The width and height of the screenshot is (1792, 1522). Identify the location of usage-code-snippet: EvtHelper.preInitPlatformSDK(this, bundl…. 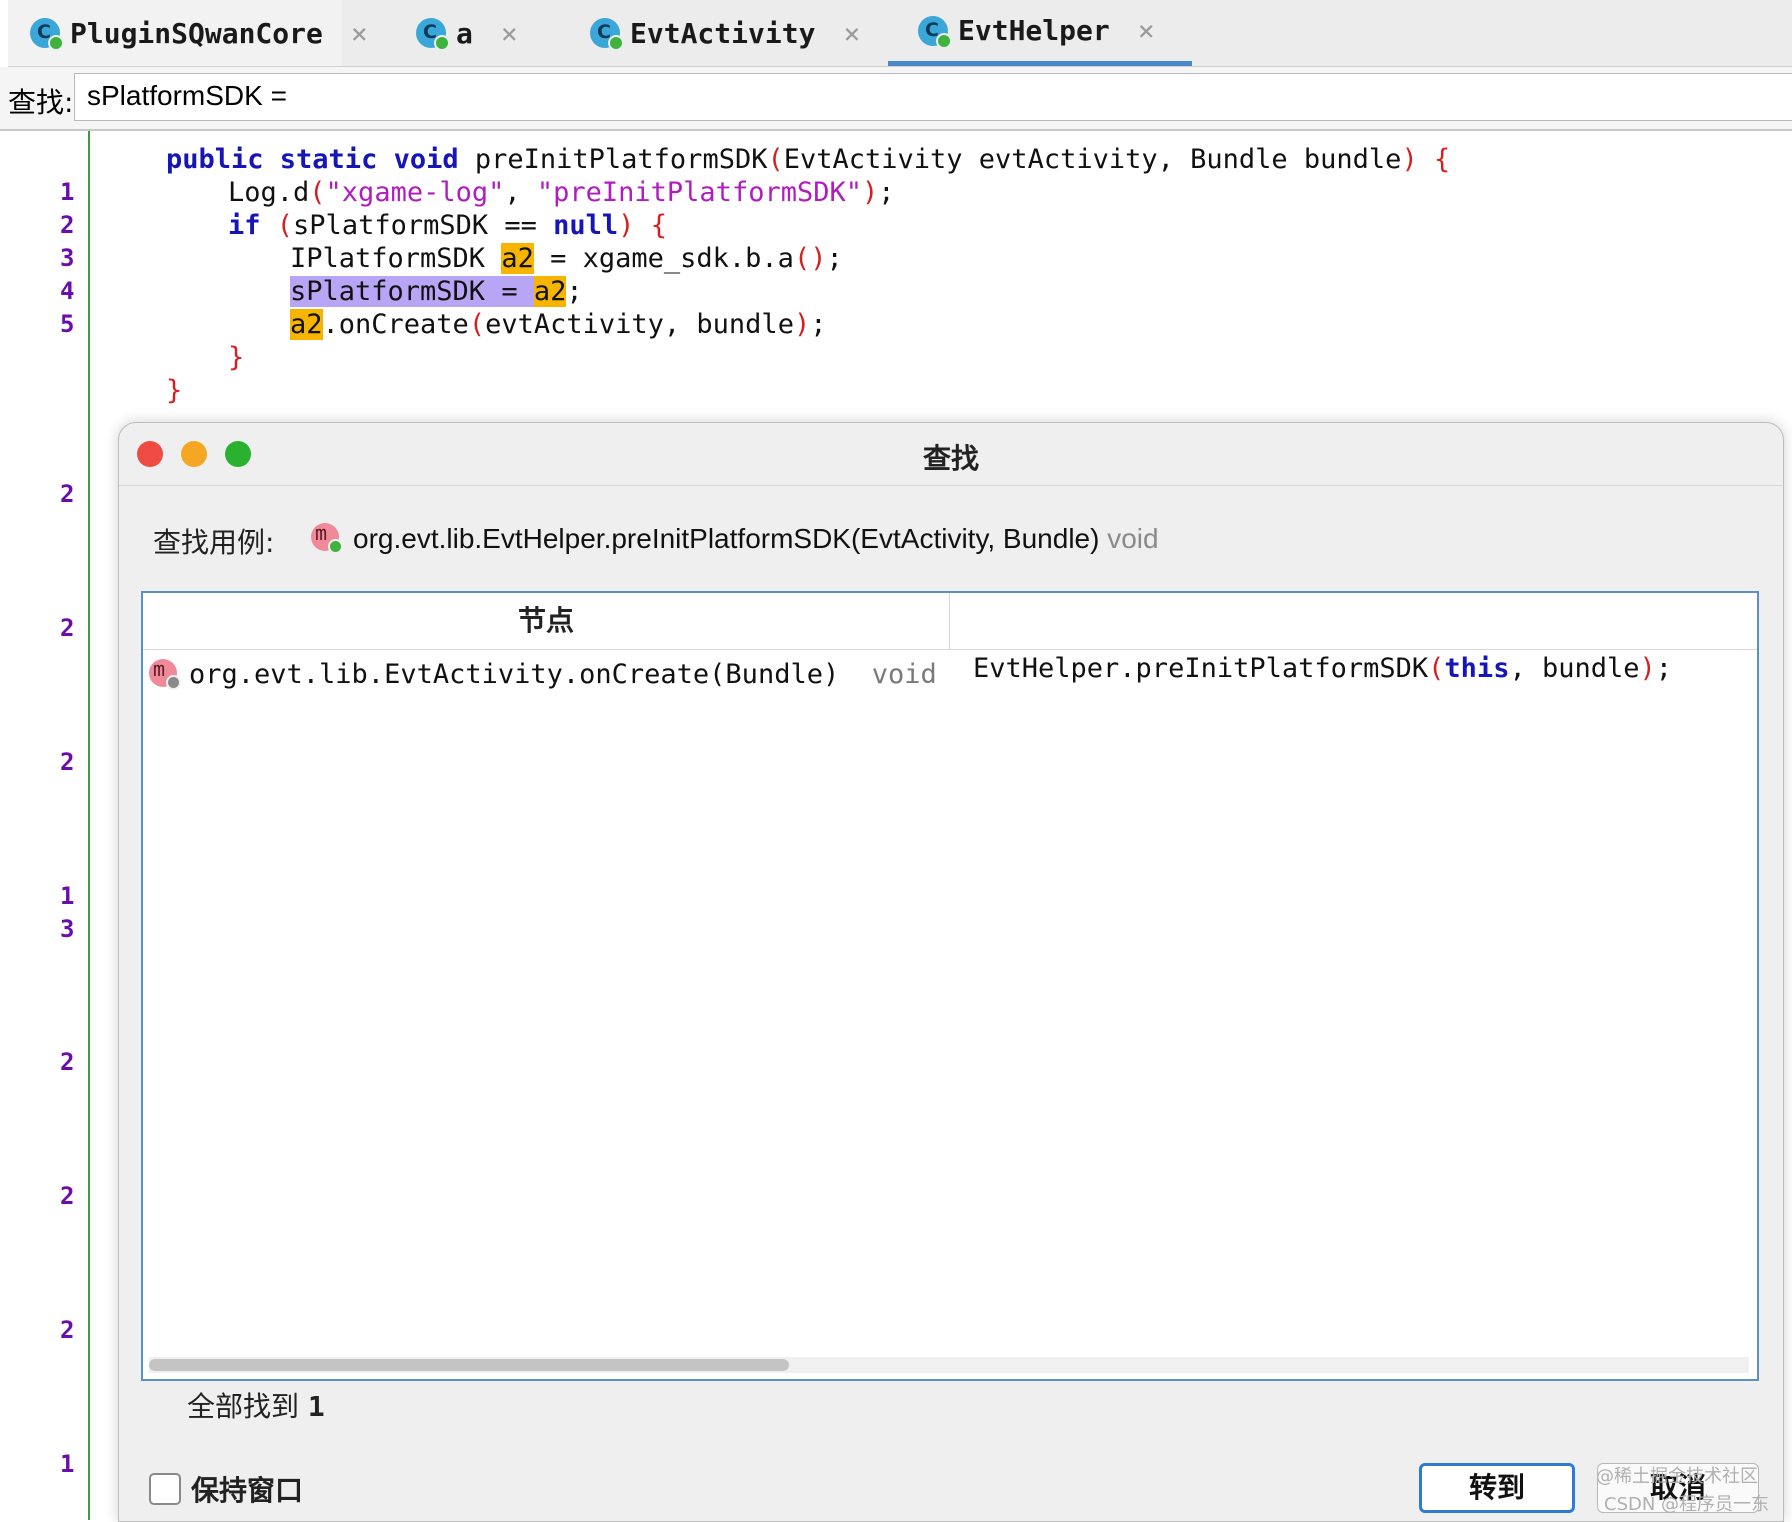
(1322, 668).